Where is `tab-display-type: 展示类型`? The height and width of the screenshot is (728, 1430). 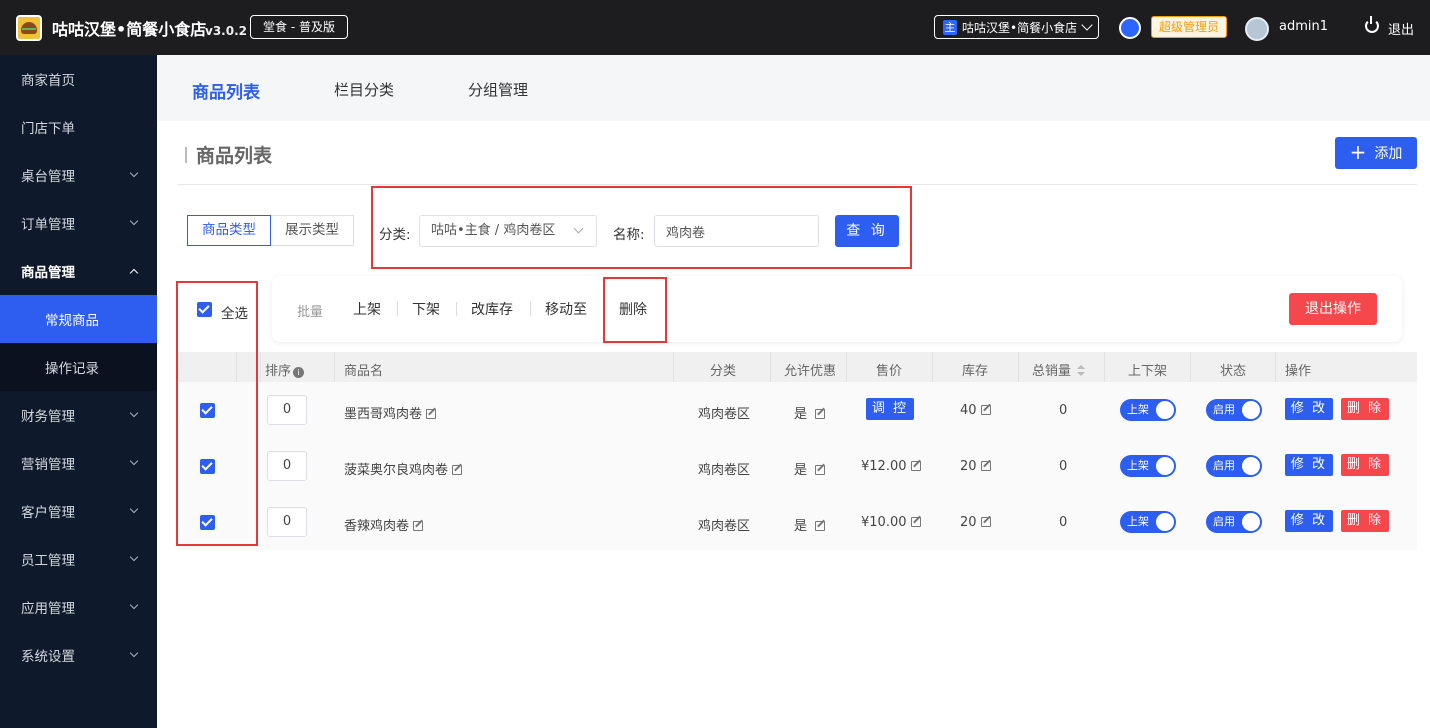
tab-display-type: 展示类型 is located at coordinates (312, 230).